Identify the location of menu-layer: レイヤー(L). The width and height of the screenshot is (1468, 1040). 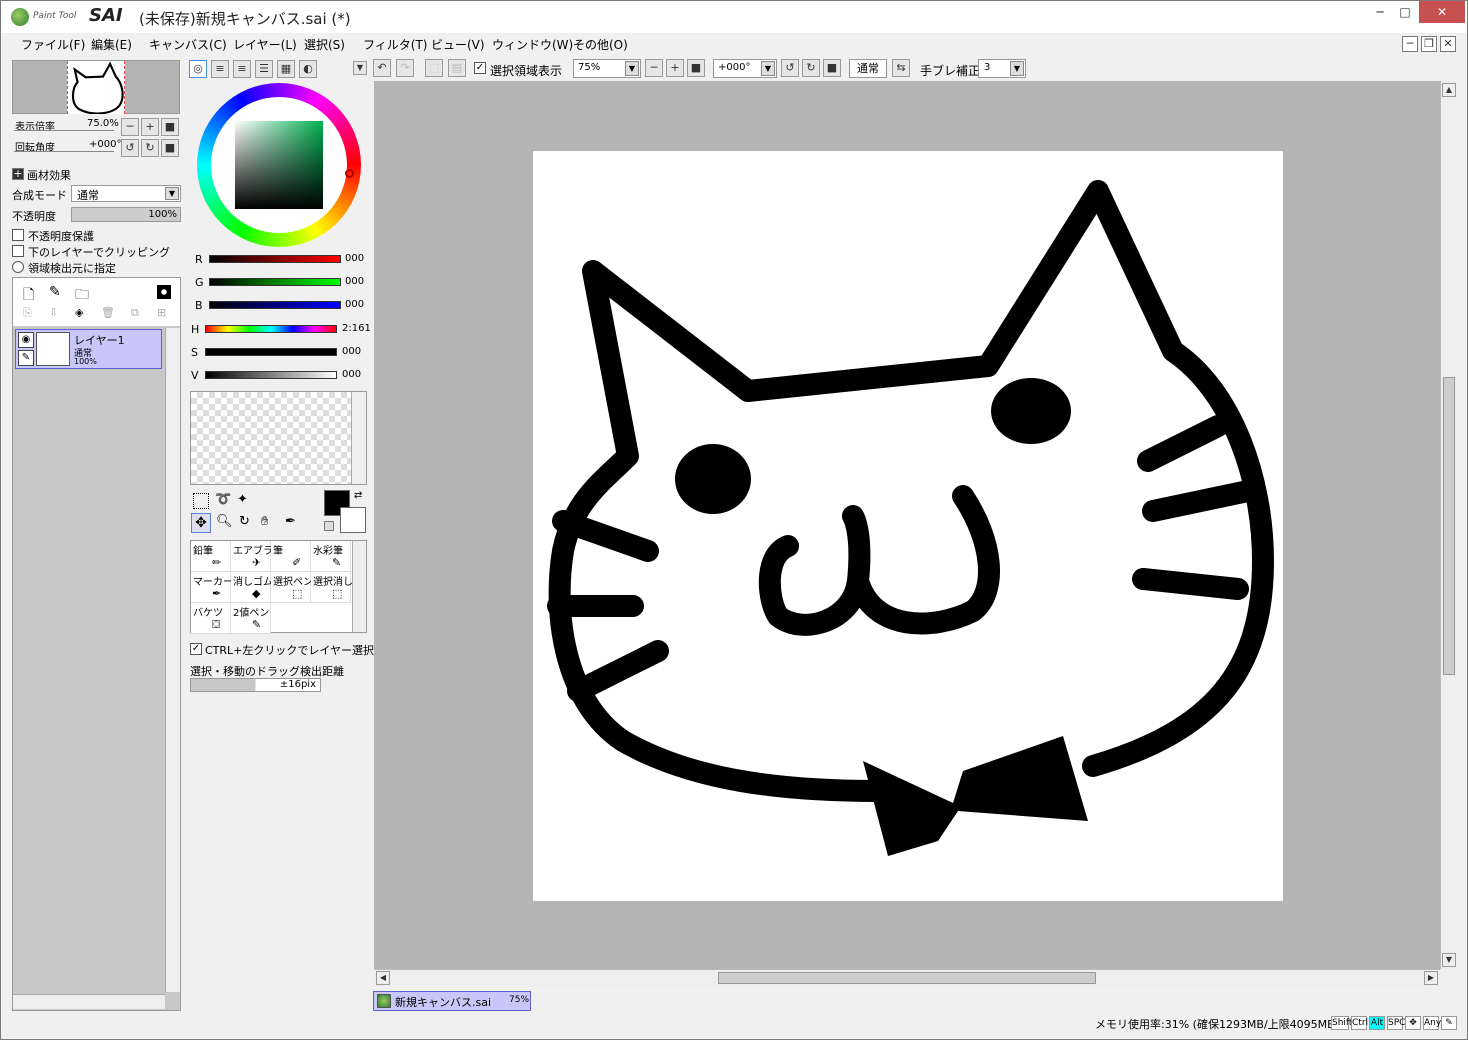
(265, 44).